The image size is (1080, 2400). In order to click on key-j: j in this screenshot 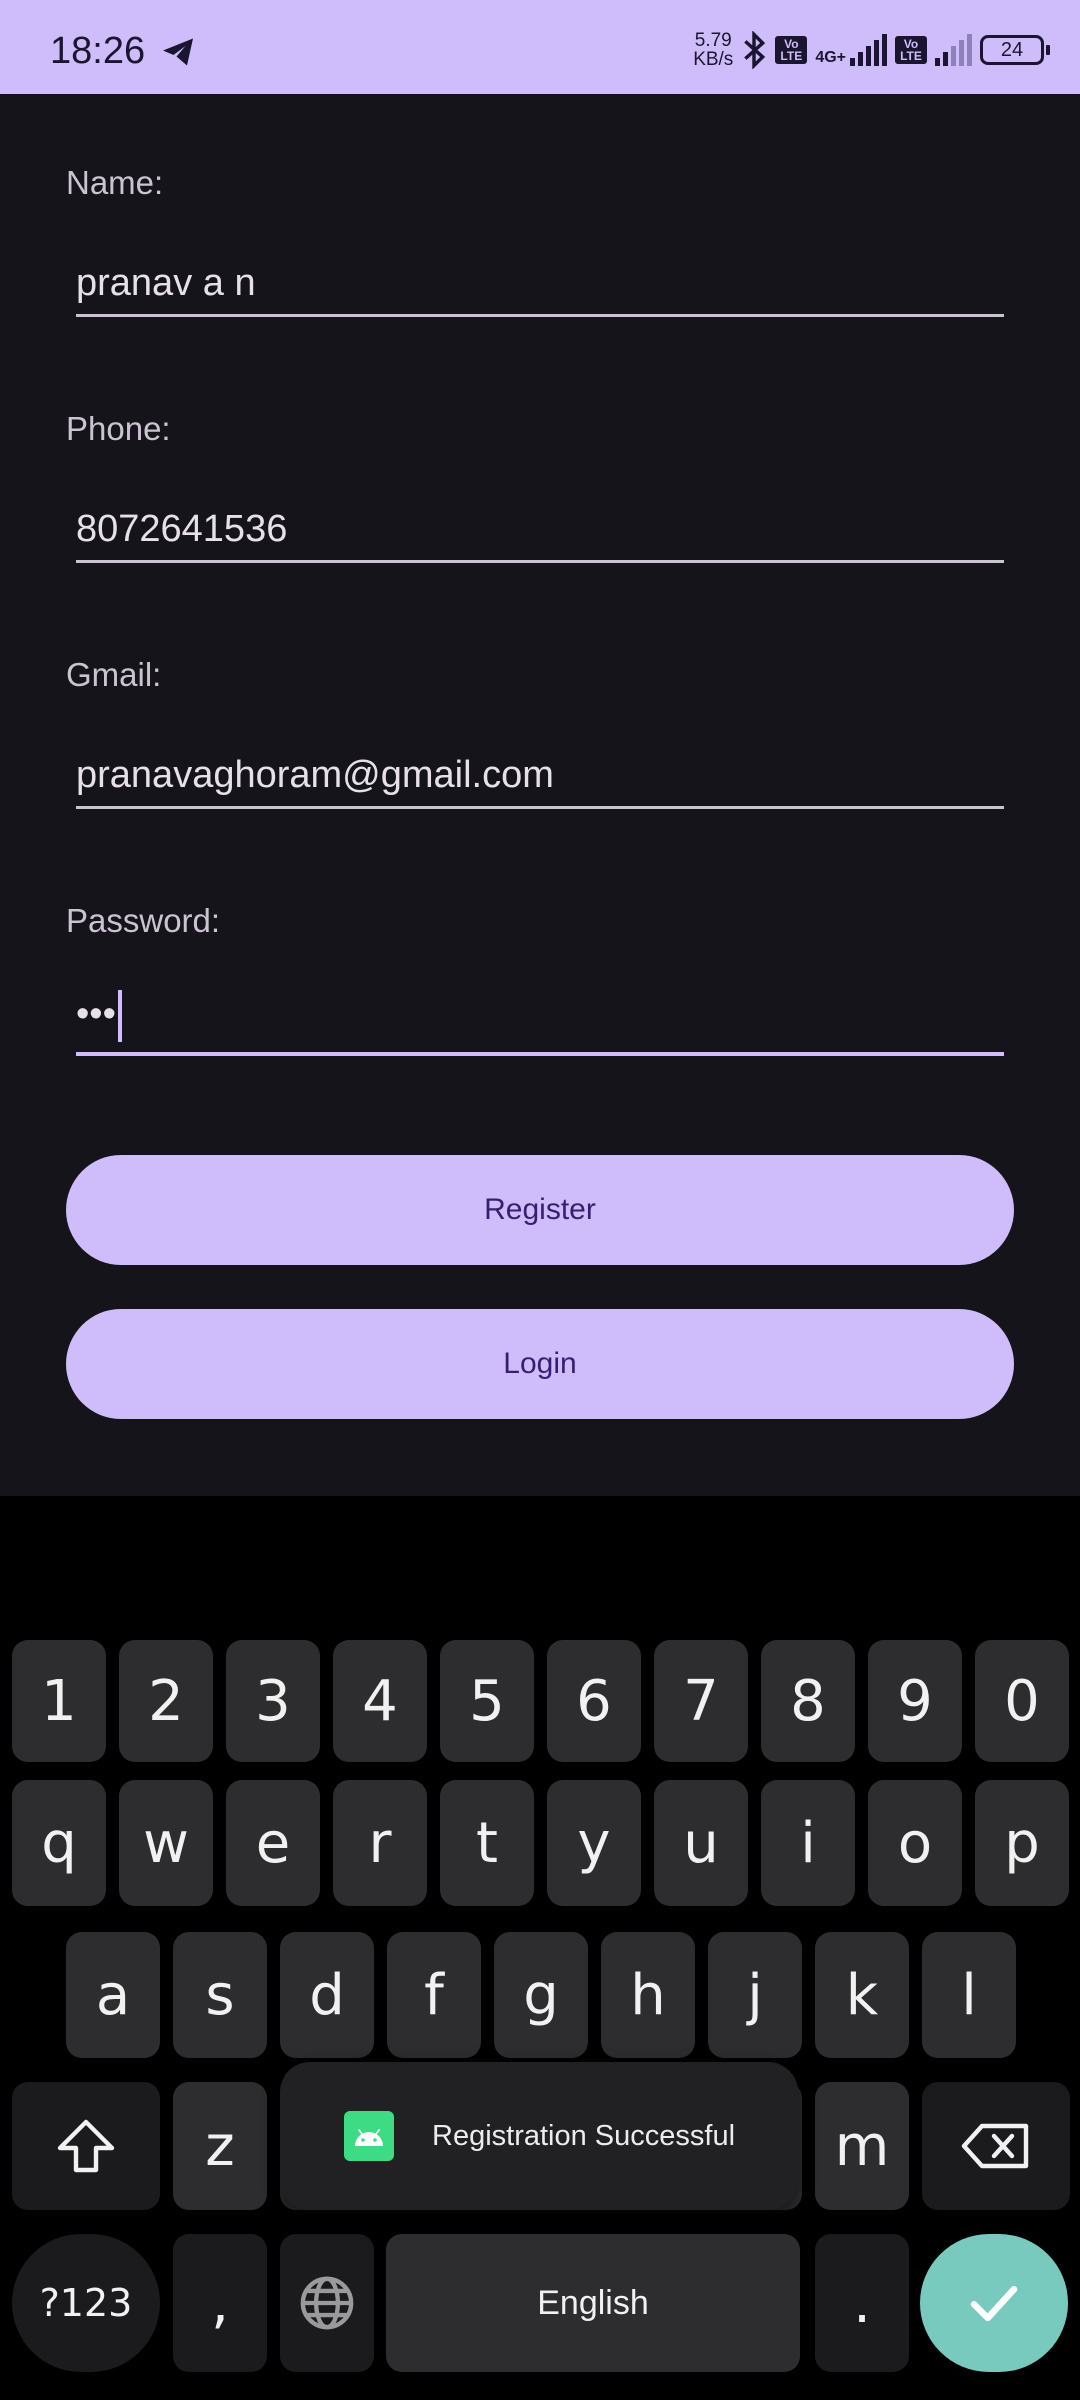, I will do `click(755, 1995)`.